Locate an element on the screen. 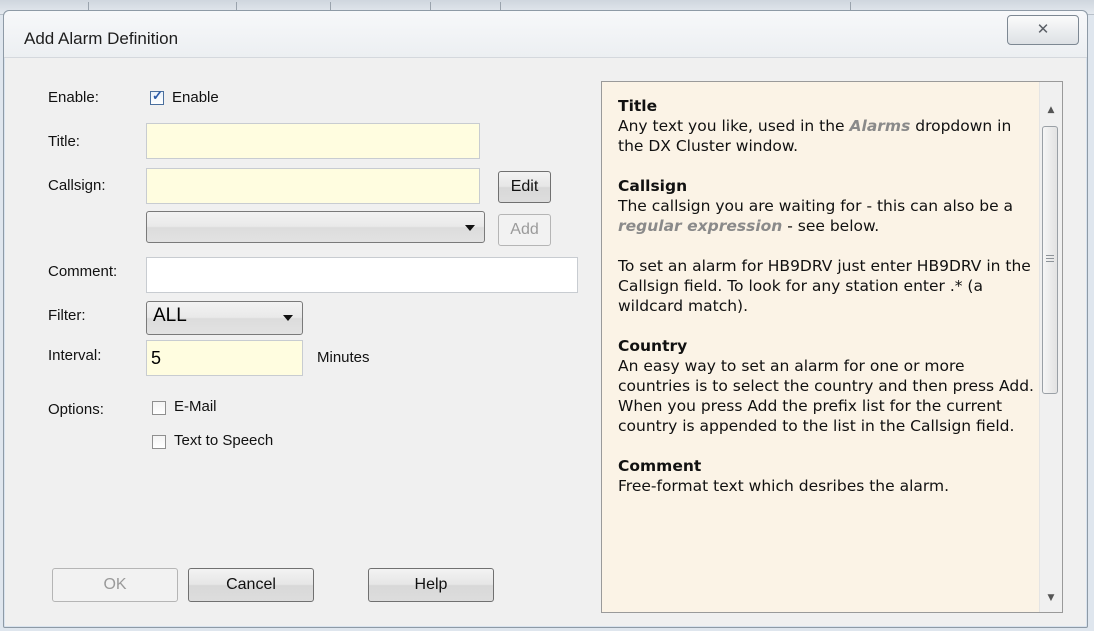  interval-label: Interval: is located at coordinates (75, 355).